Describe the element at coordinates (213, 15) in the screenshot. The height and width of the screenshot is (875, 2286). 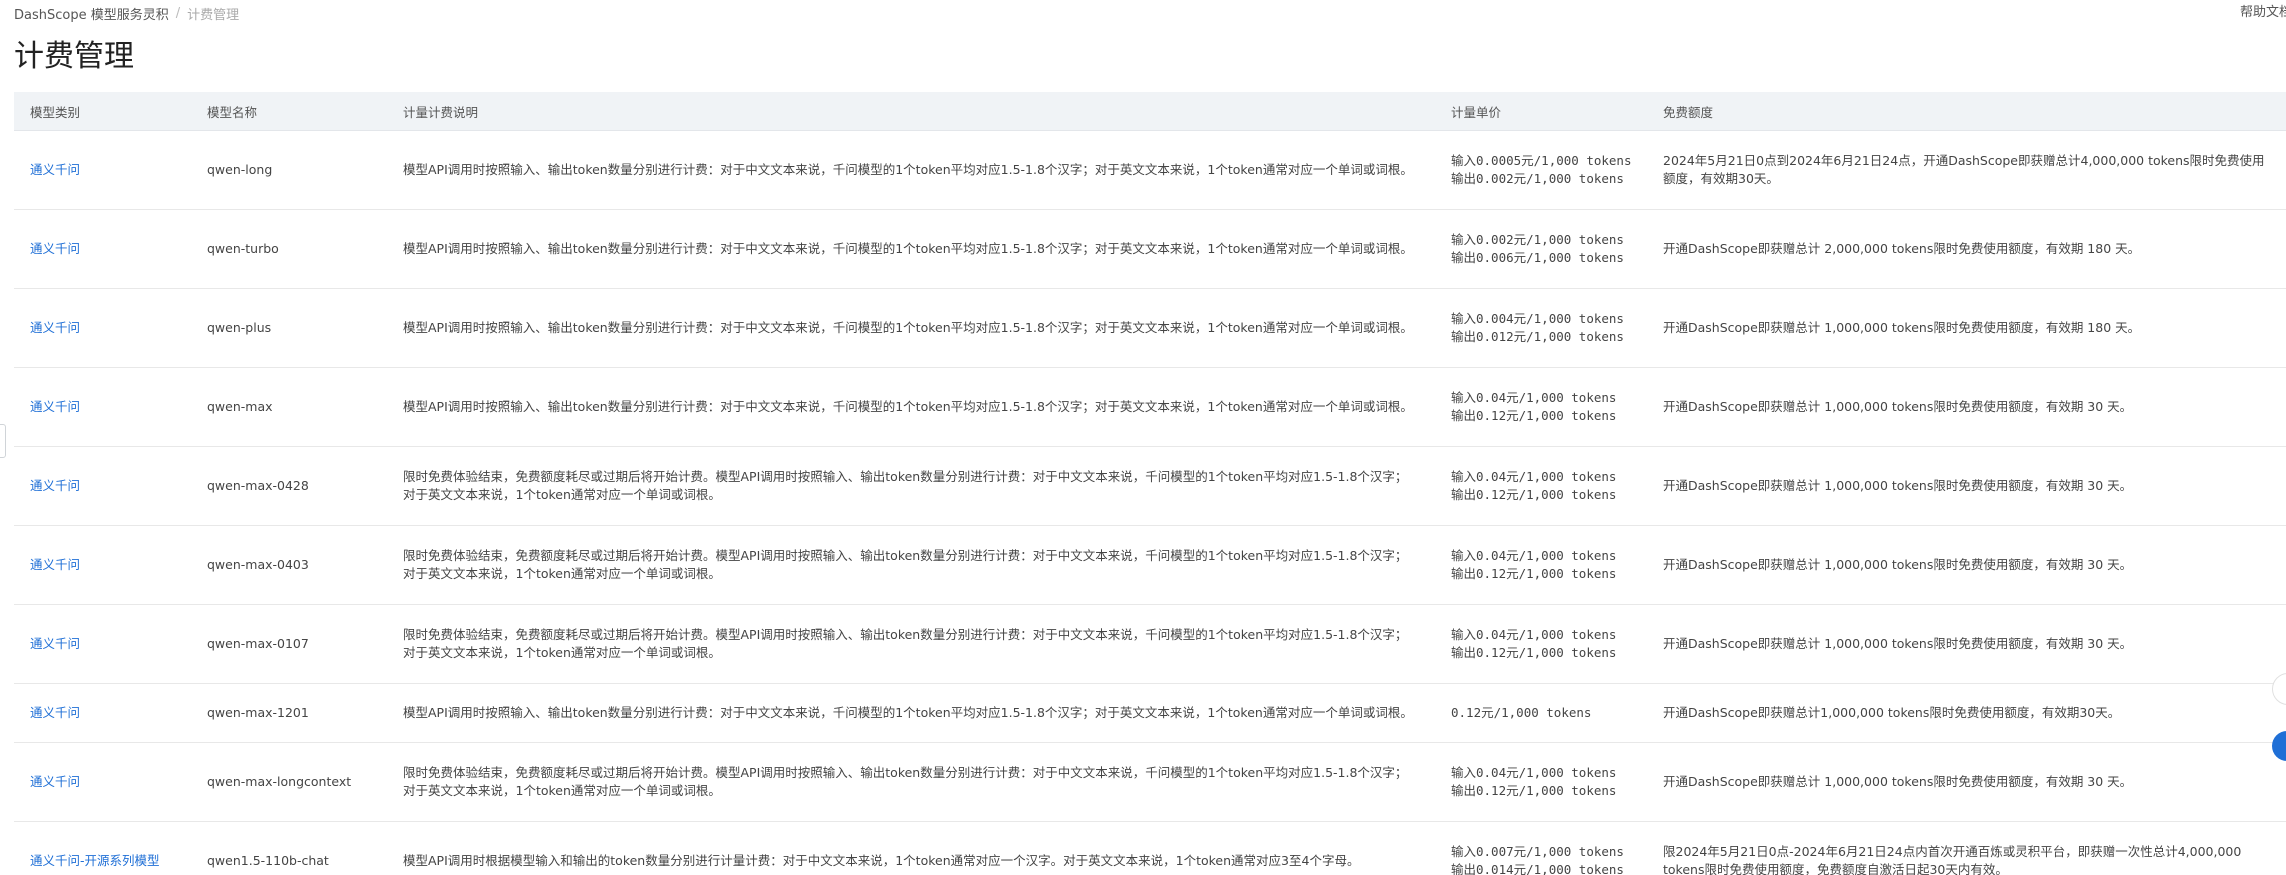
I see `breadcrumb-current: 计费管理` at that location.